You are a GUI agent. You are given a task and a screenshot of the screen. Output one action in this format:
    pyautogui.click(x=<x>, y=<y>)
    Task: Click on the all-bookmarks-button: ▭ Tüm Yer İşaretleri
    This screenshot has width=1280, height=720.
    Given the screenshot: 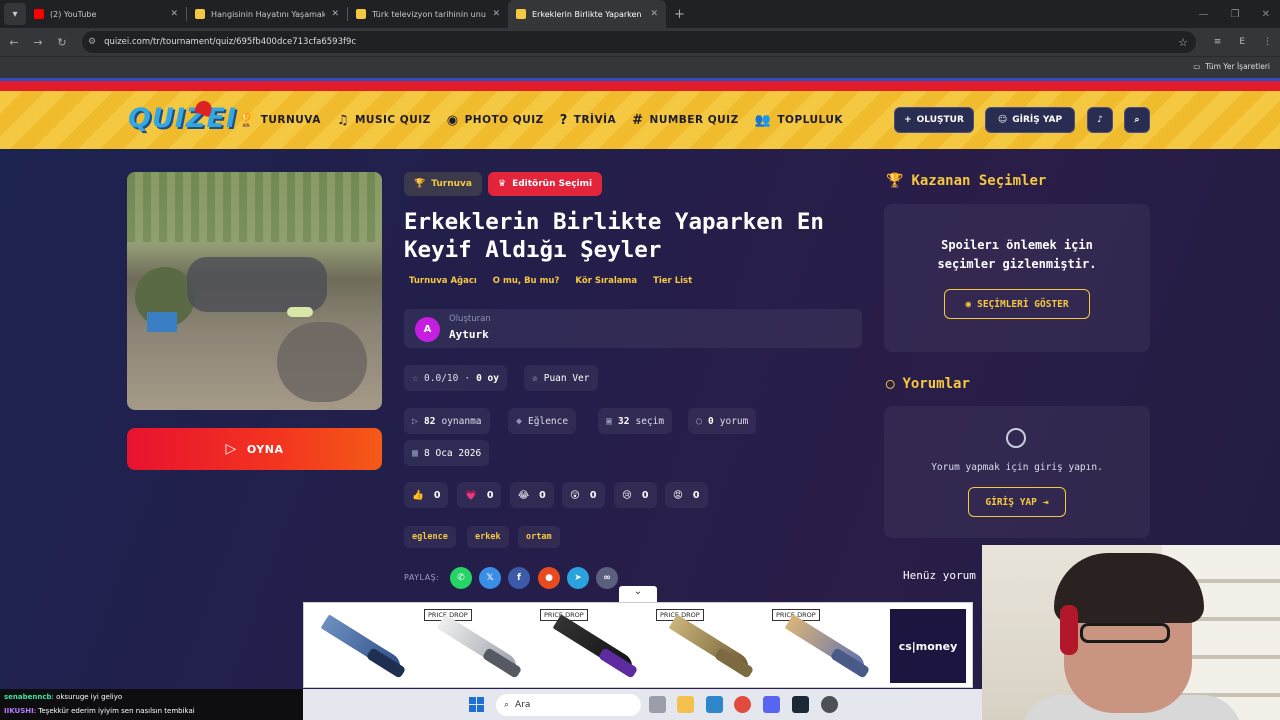 What is the action you would take?
    pyautogui.click(x=1231, y=66)
    